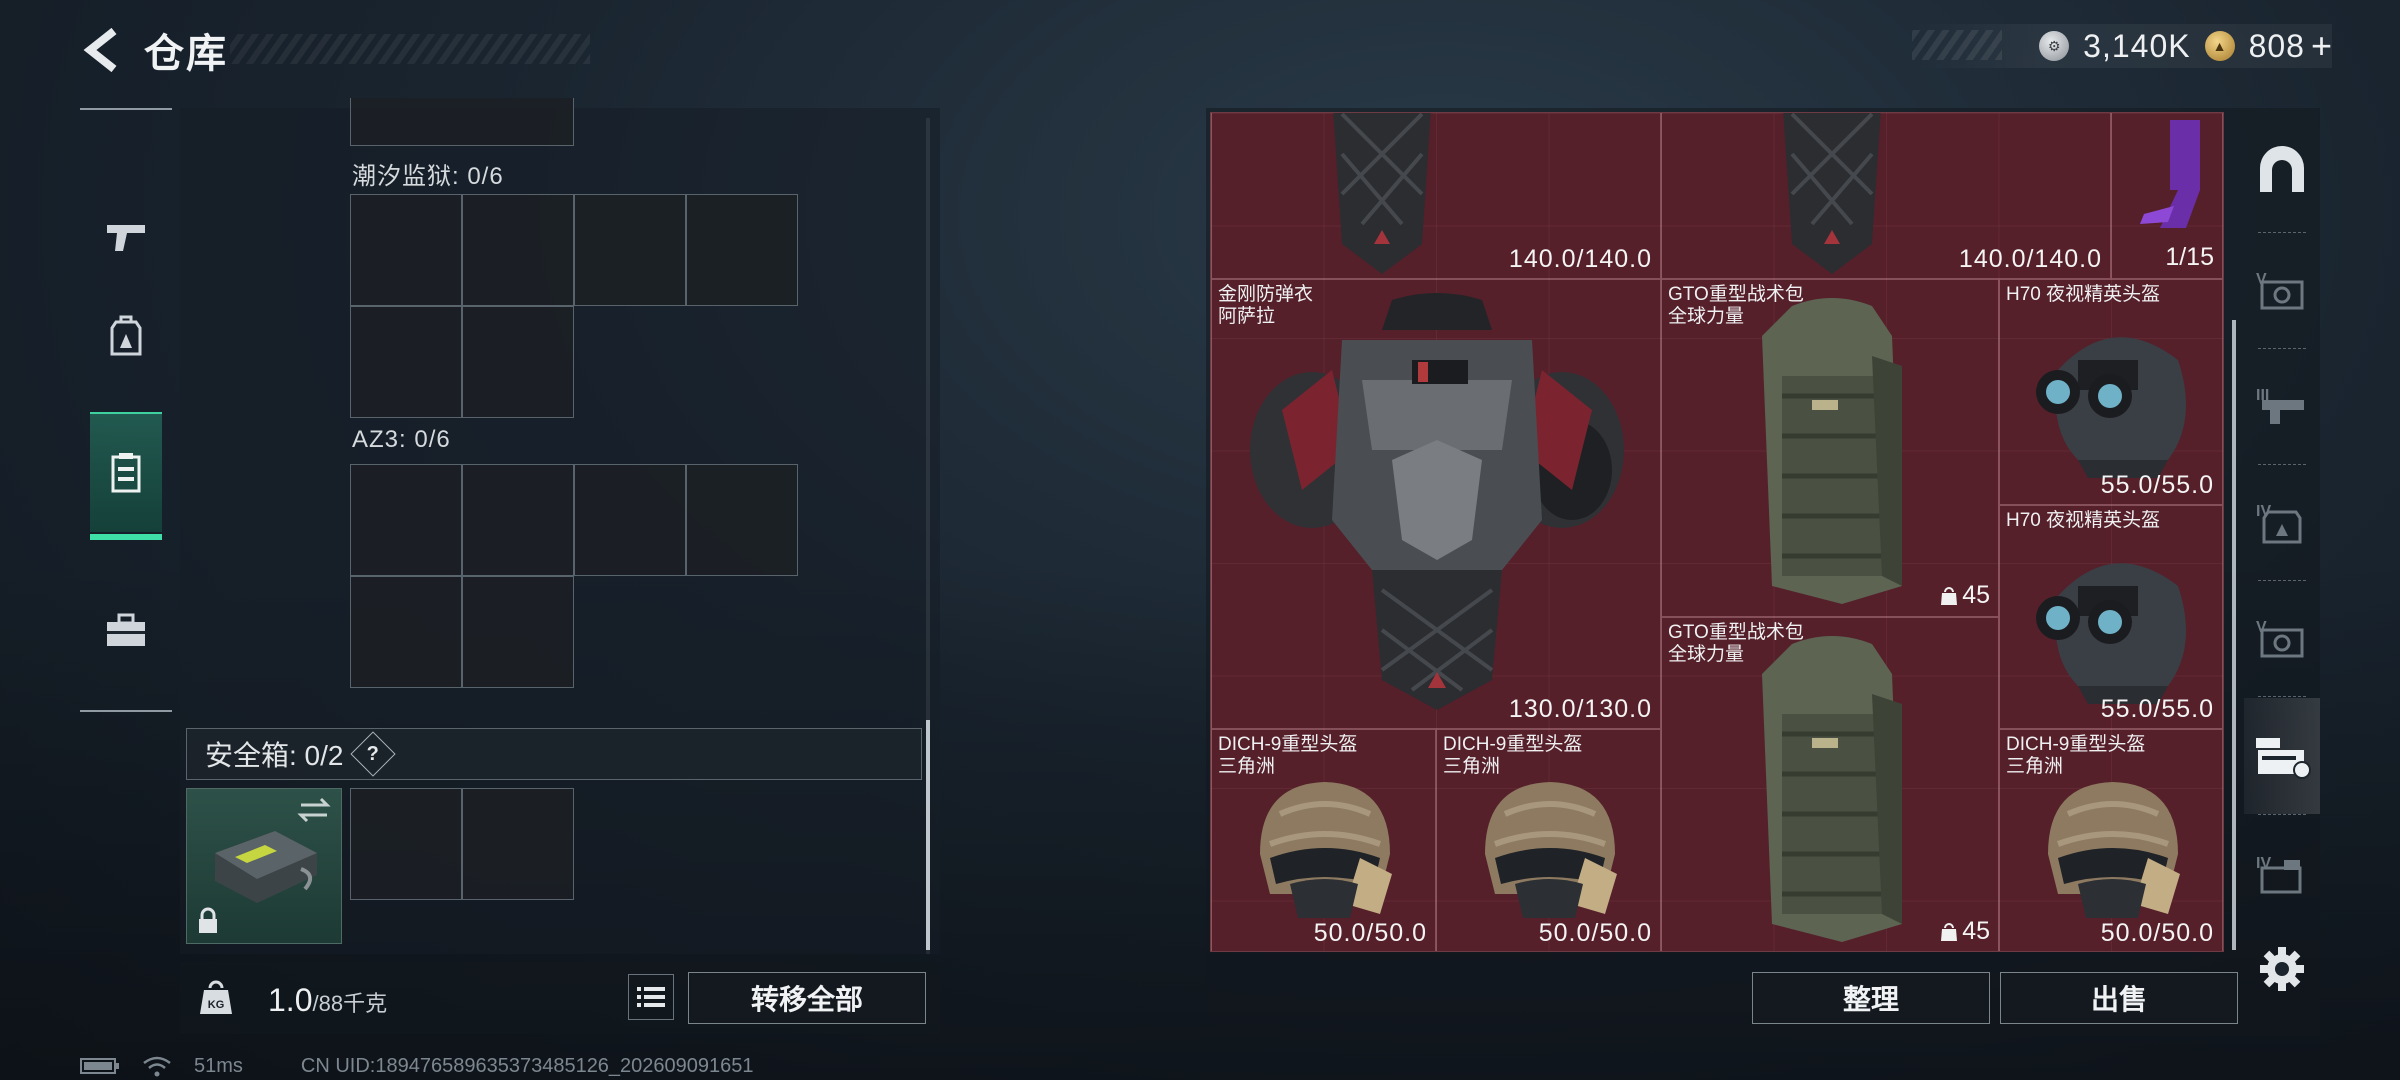  Describe the element at coordinates (428, 176) in the screenshot. I see `slot-label-tidal-prison: 潮汐监狱: 0/6` at that location.